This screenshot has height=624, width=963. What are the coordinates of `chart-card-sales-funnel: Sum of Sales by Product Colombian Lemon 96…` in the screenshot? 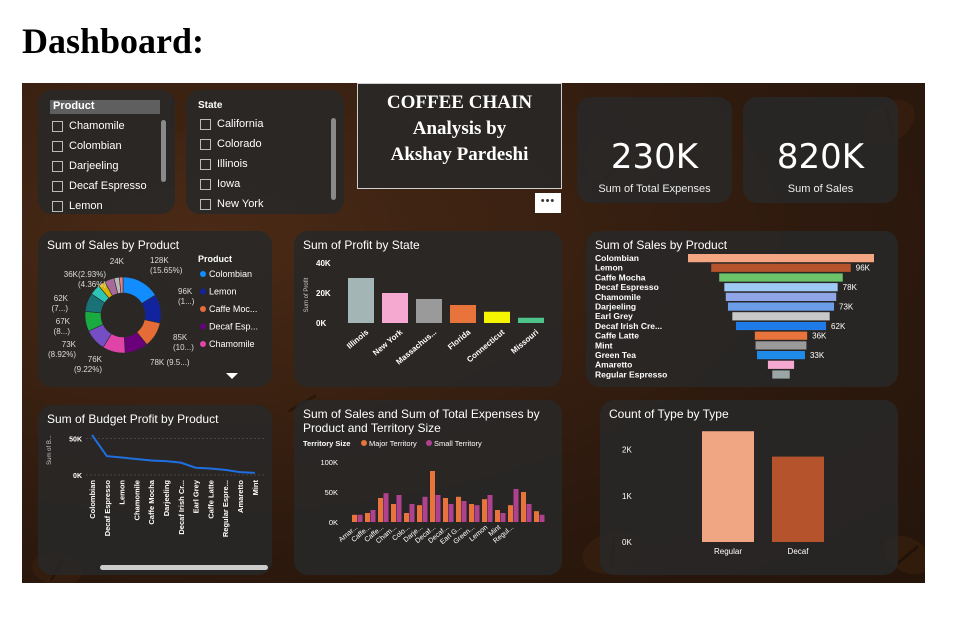 It's located at (742, 309).